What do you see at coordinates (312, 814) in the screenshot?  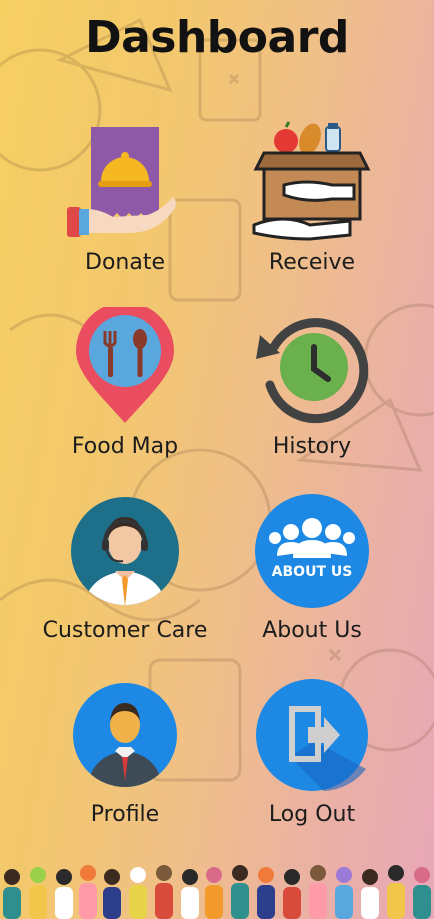 I see `log-out-label: Log Out` at bounding box center [312, 814].